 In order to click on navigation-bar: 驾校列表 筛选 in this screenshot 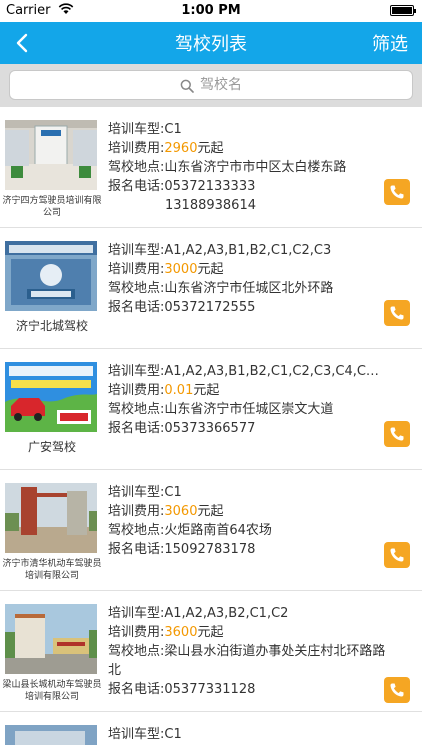, I will do `click(211, 43)`.